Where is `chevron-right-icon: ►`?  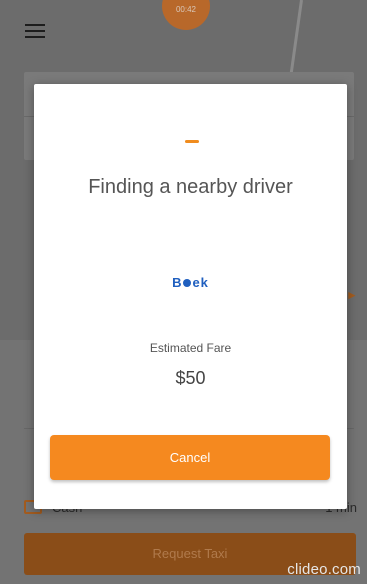 chevron-right-icon: ► is located at coordinates (352, 295).